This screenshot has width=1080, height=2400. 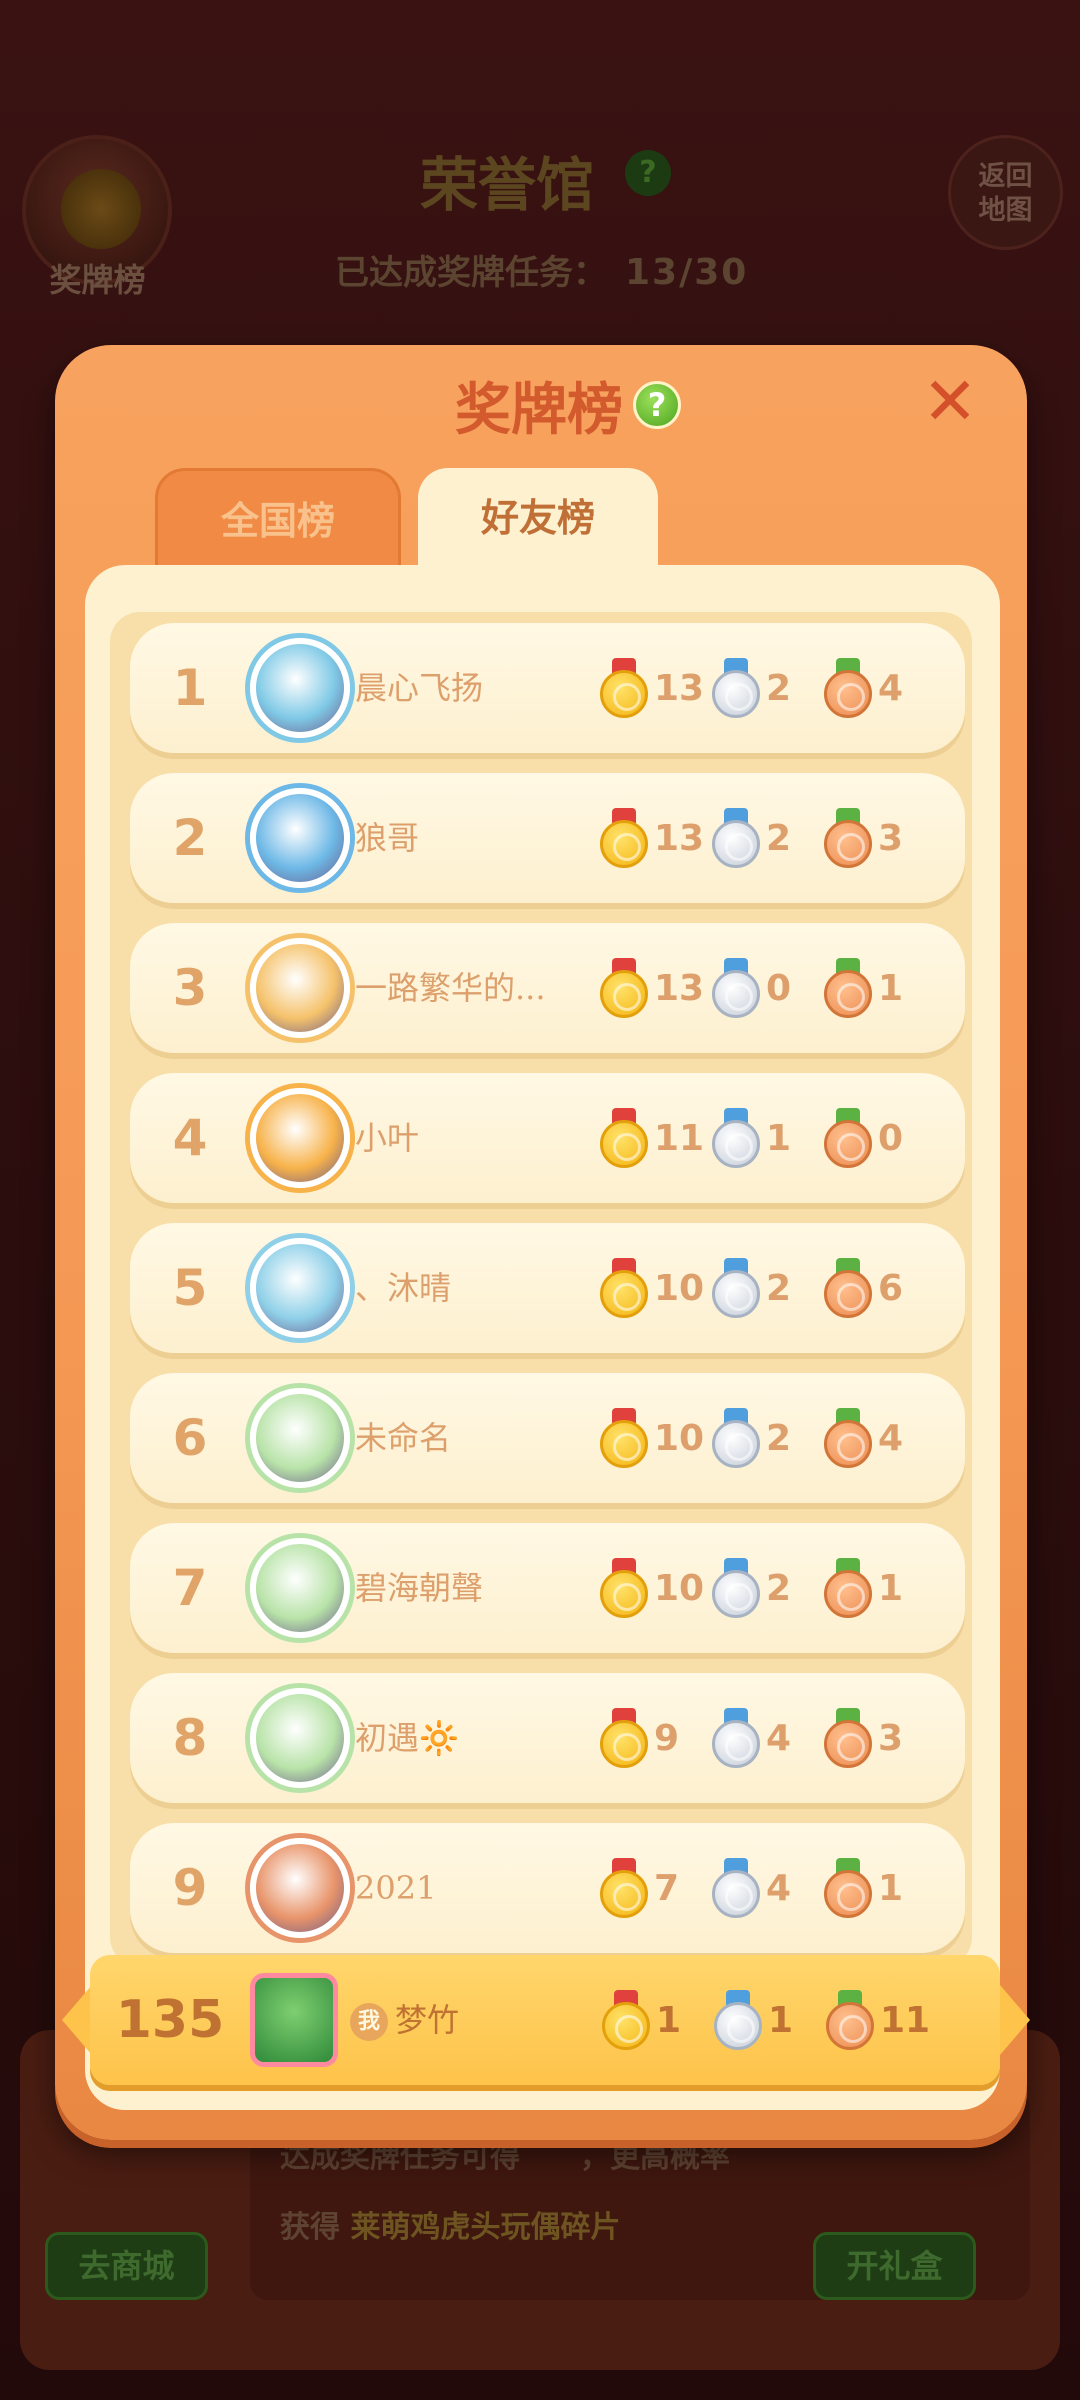 I want to click on leaderboard-row: 4 小叶 11 1 0, so click(x=547, y=1138).